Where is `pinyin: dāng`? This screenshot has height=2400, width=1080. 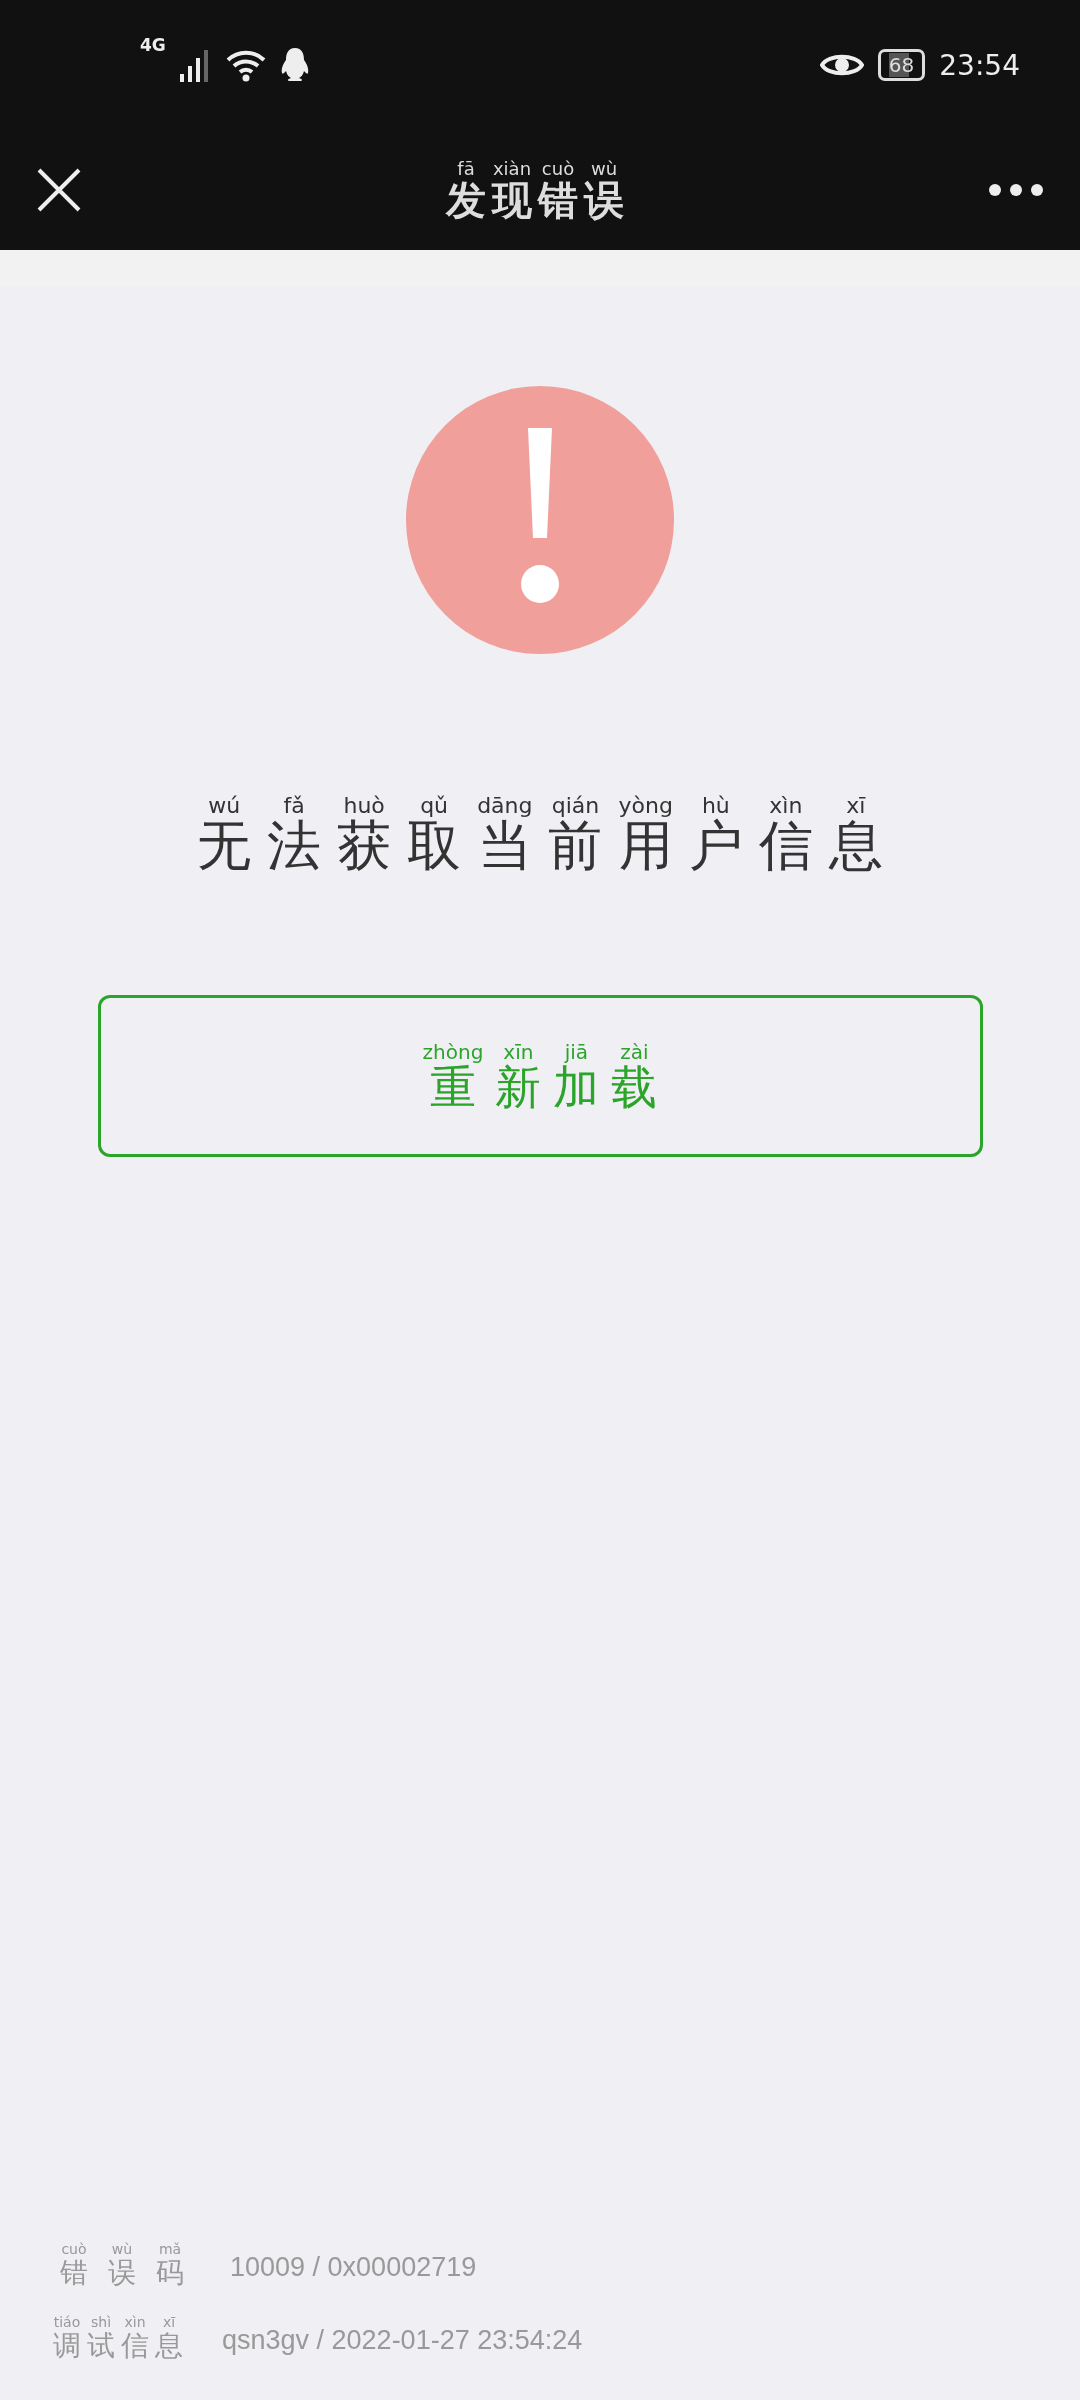
pinyin: dāng is located at coordinates (505, 806).